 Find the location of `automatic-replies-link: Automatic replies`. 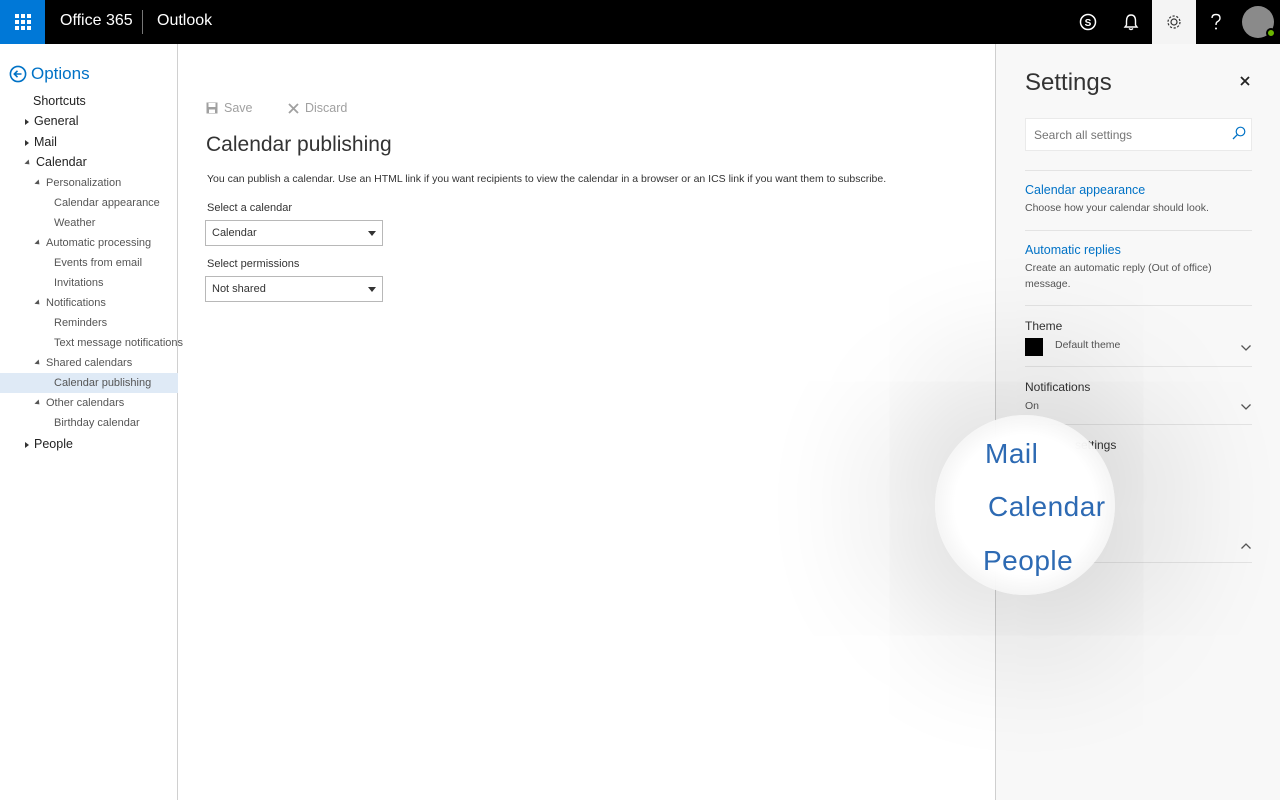

automatic-replies-link: Automatic replies is located at coordinates (1073, 250).